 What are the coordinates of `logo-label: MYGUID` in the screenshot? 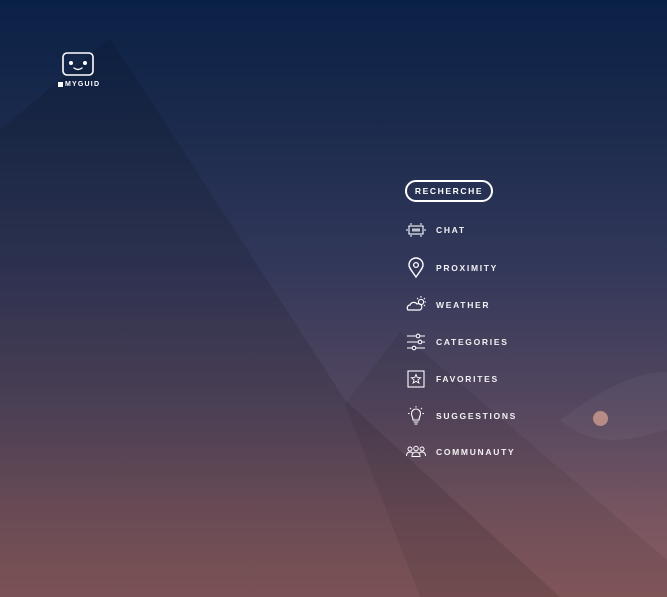 It's located at (83, 84).